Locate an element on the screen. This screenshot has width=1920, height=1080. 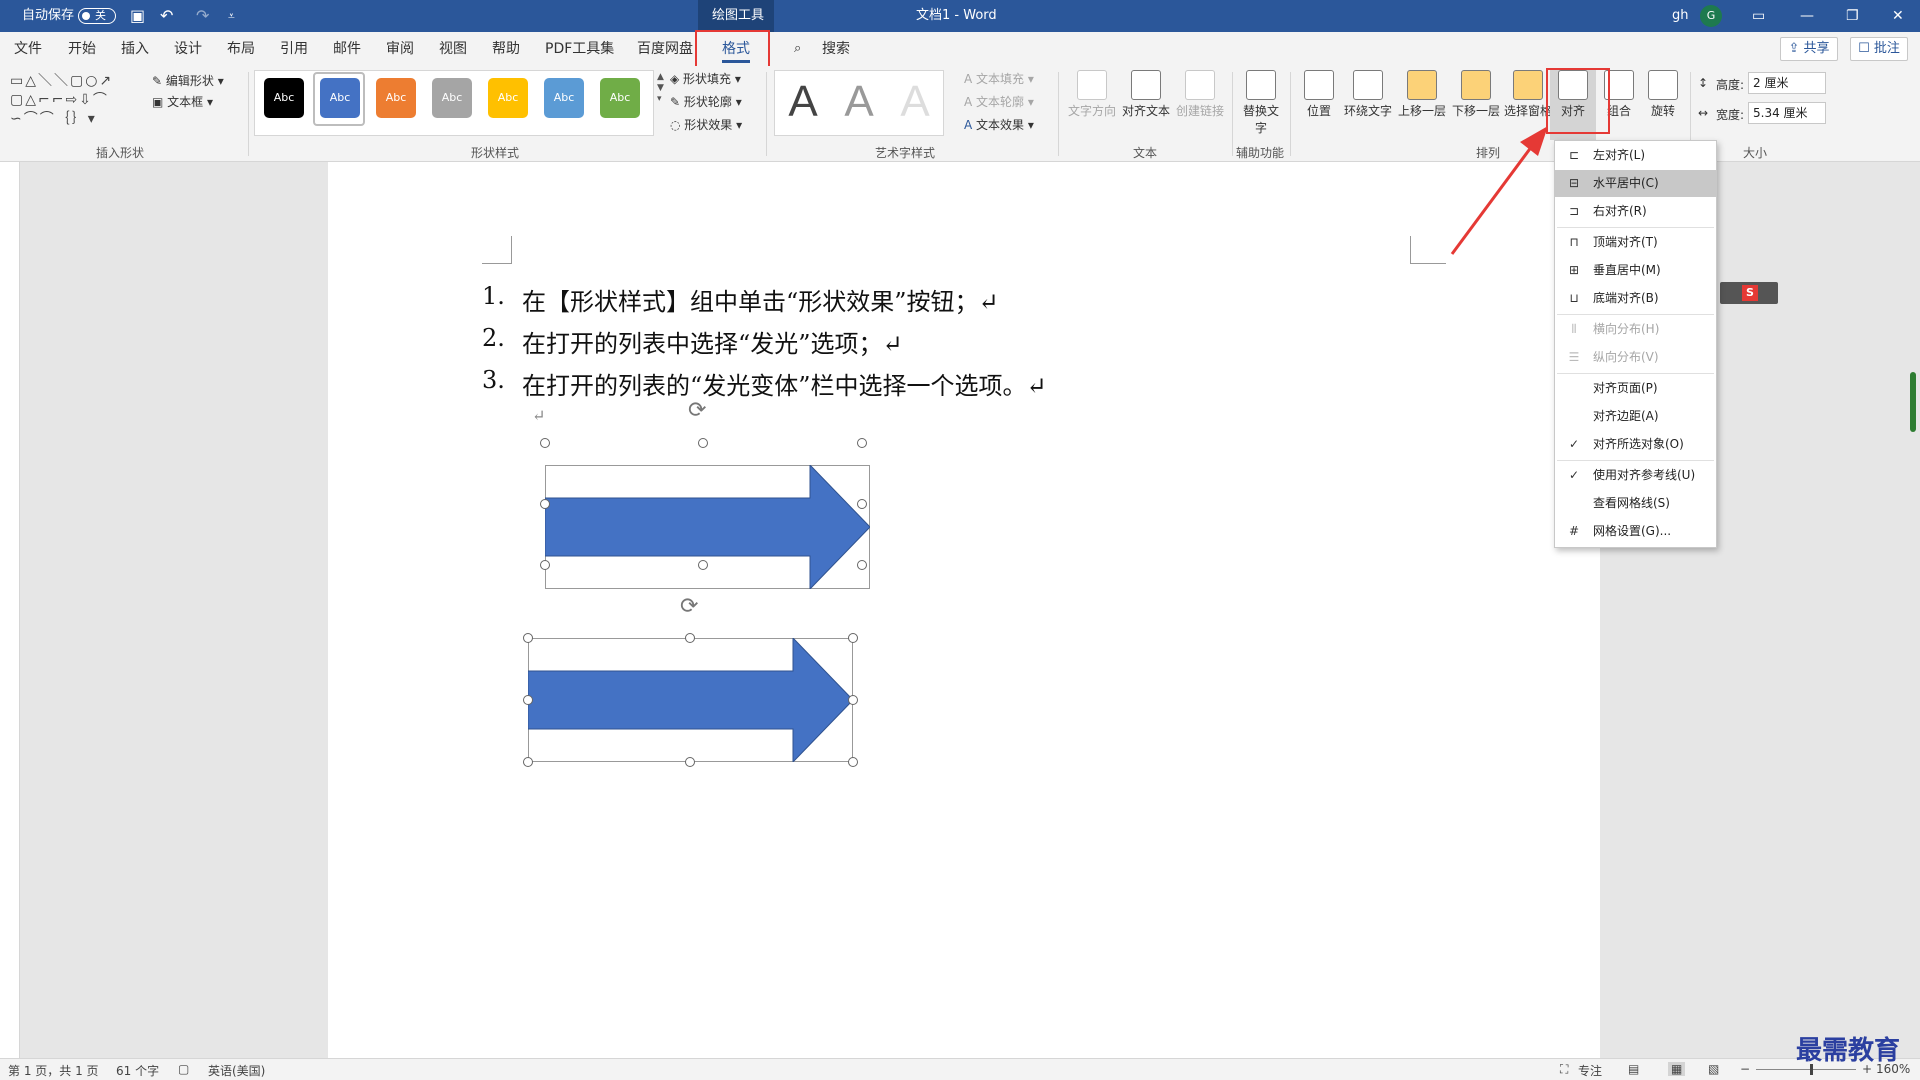
save-icon: ▣ is located at coordinates (137, 16).